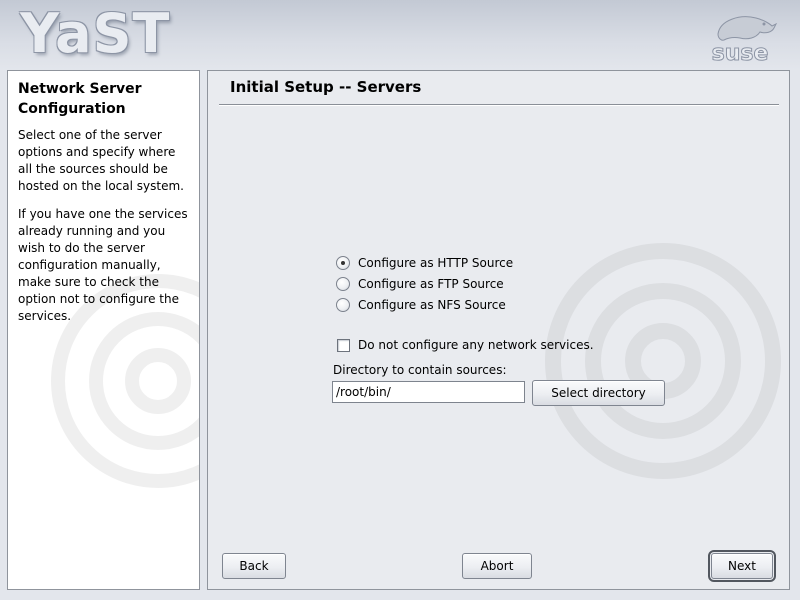 The height and width of the screenshot is (600, 800). I want to click on select-directory-button: Select directory, so click(598, 393).